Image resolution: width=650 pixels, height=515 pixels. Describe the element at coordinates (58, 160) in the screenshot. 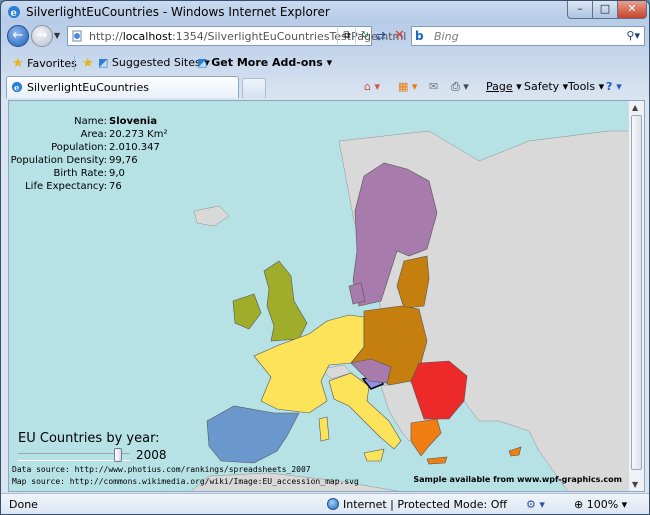

I see `info-label: Population Density:` at that location.